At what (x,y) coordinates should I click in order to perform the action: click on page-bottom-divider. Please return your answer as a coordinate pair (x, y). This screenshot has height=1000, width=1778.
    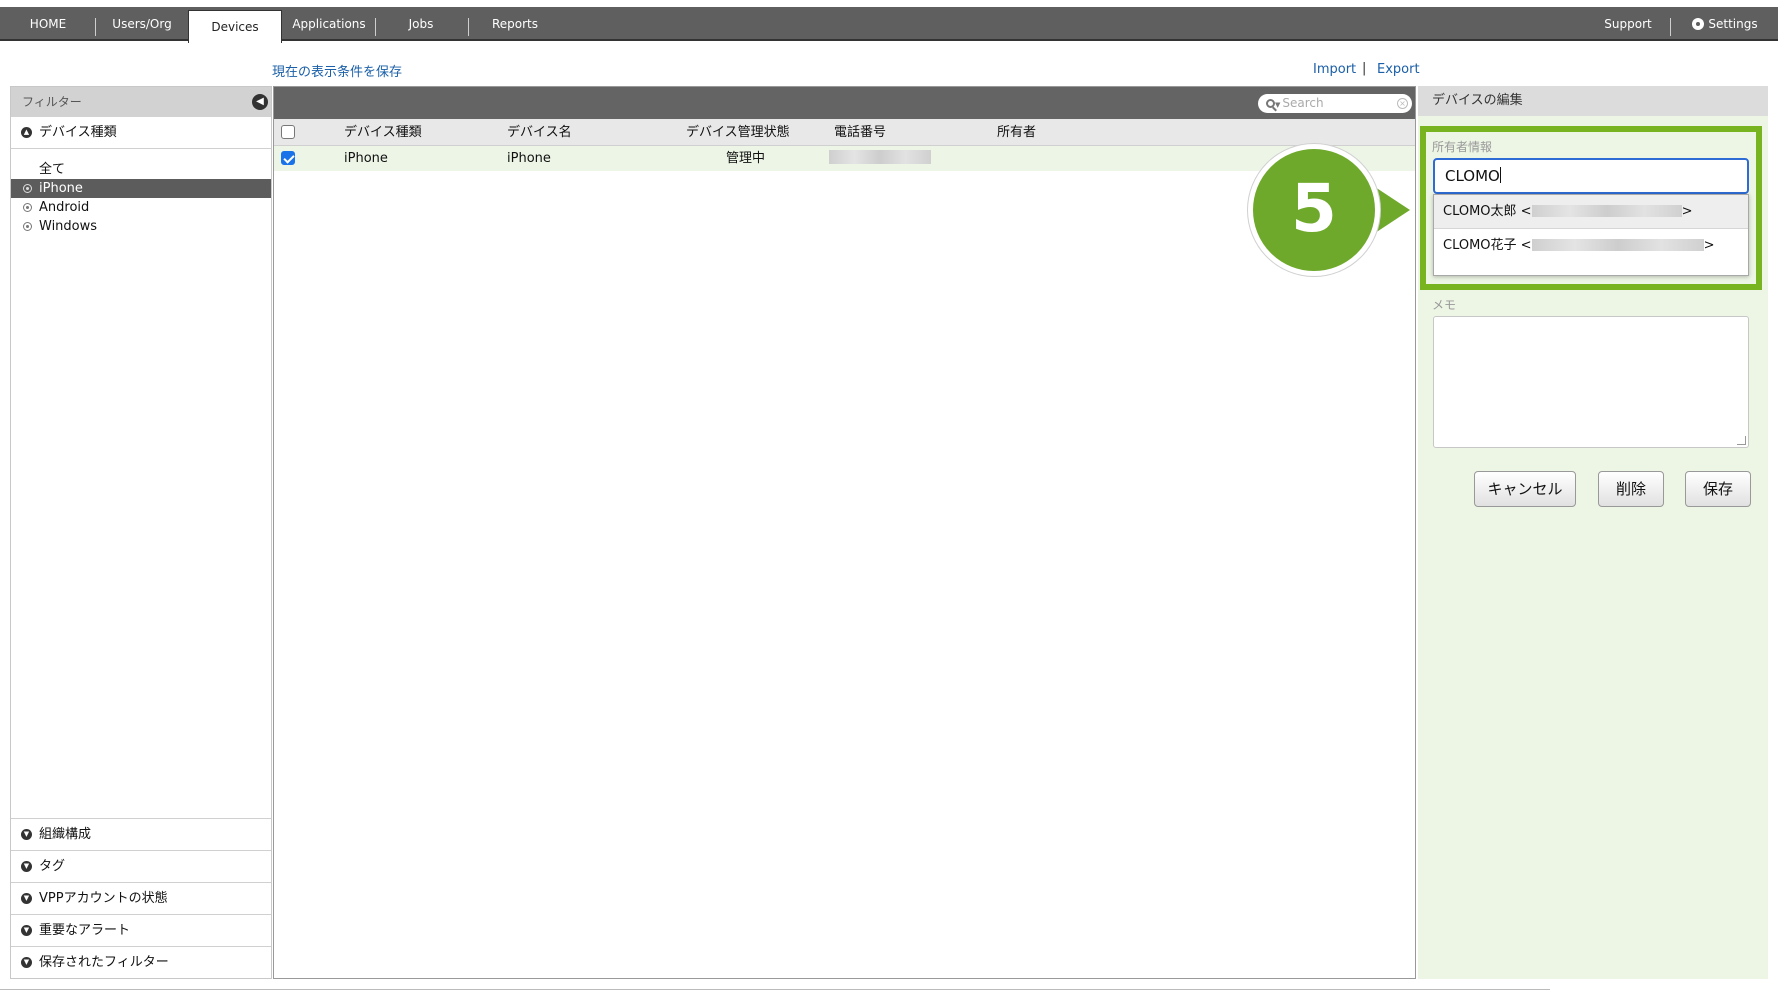
    Looking at the image, I should click on (775, 989).